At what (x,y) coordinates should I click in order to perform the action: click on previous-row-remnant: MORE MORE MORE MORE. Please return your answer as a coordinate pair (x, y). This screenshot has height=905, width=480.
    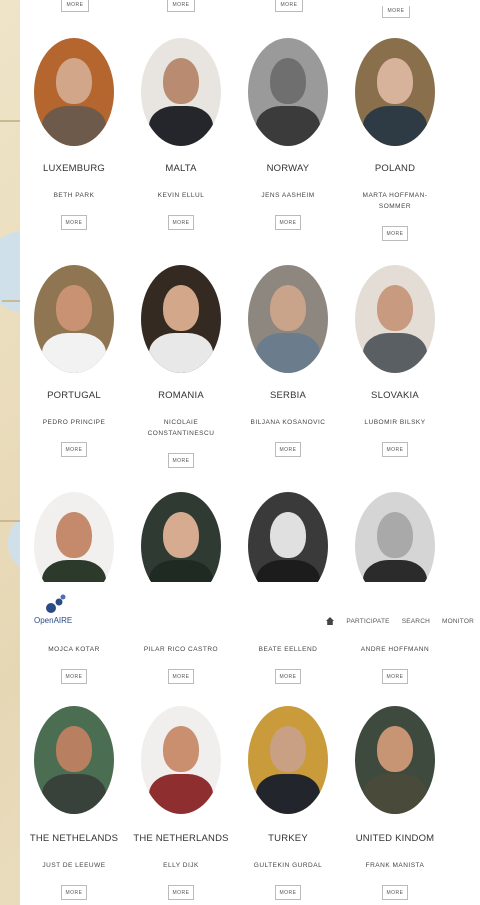
    Looking at the image, I should click on (250, 10).